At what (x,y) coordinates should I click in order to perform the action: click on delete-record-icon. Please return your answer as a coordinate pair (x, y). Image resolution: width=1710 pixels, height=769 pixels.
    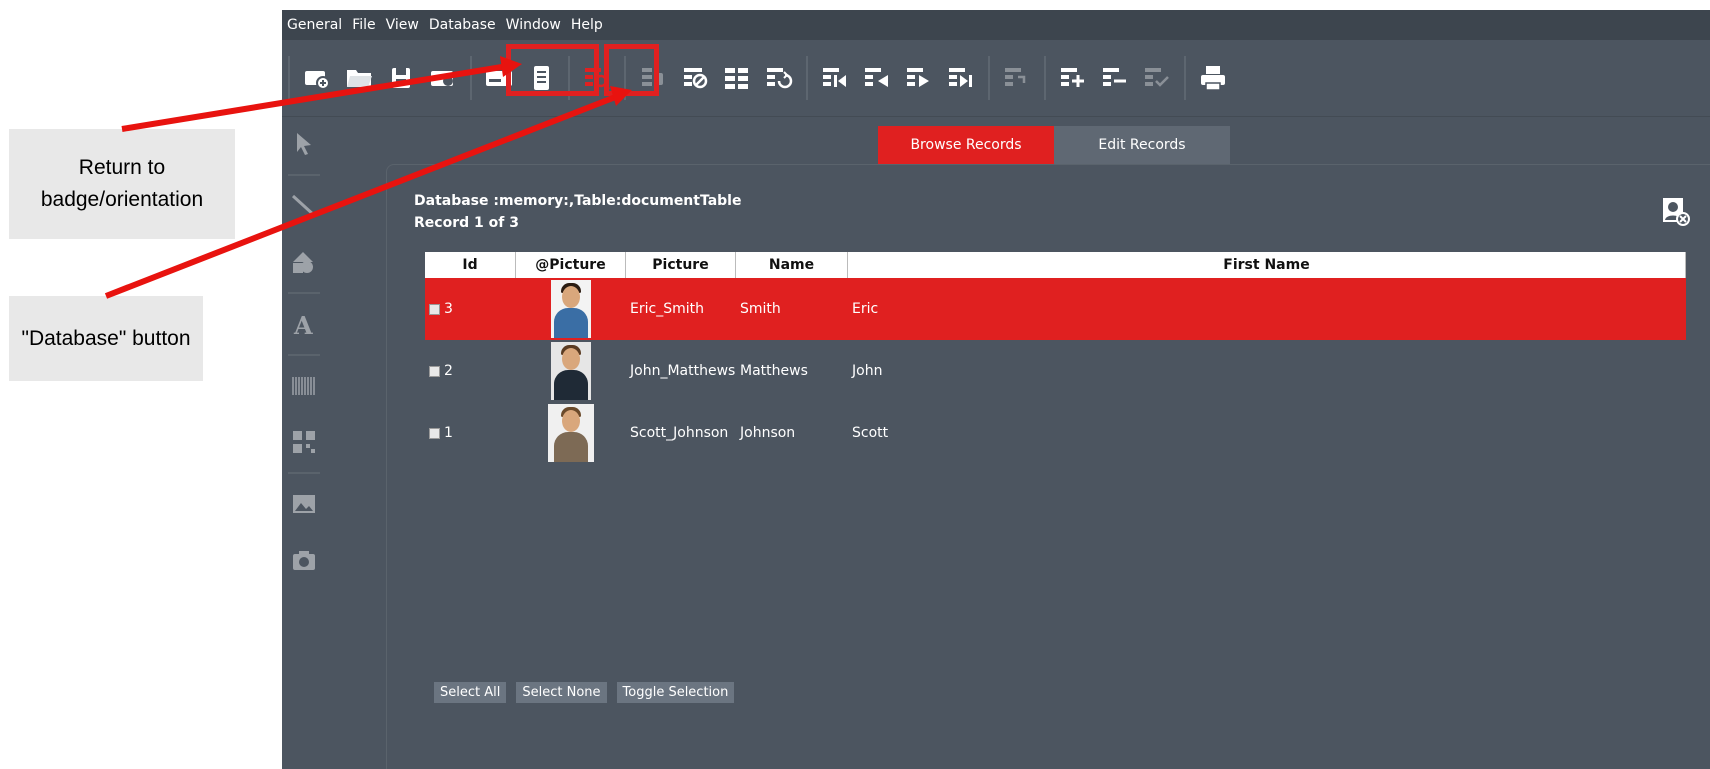
    Looking at the image, I should click on (1115, 78).